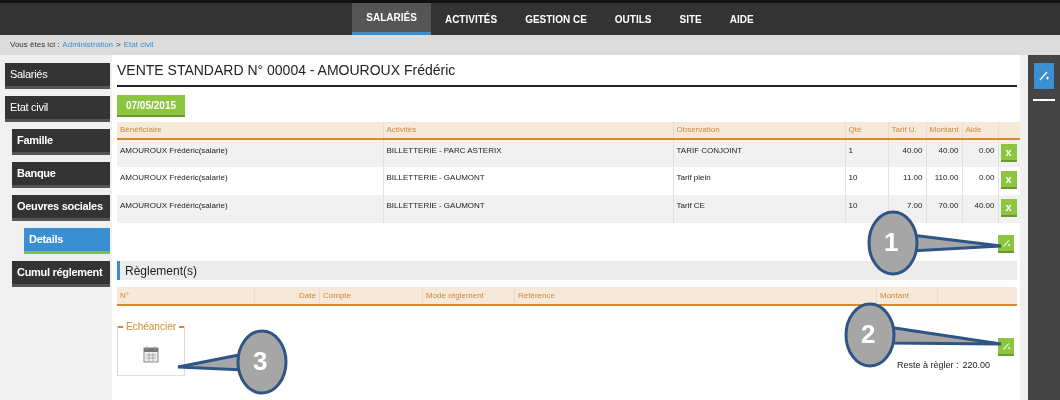  I want to click on nav-tab: SITE, so click(690, 19).